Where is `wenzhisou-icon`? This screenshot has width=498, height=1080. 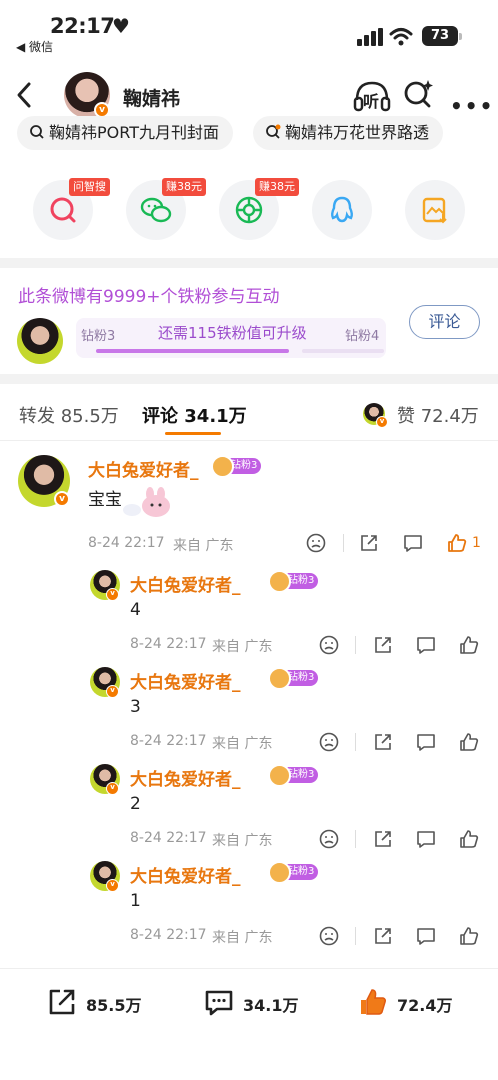 wenzhisou-icon is located at coordinates (63, 210).